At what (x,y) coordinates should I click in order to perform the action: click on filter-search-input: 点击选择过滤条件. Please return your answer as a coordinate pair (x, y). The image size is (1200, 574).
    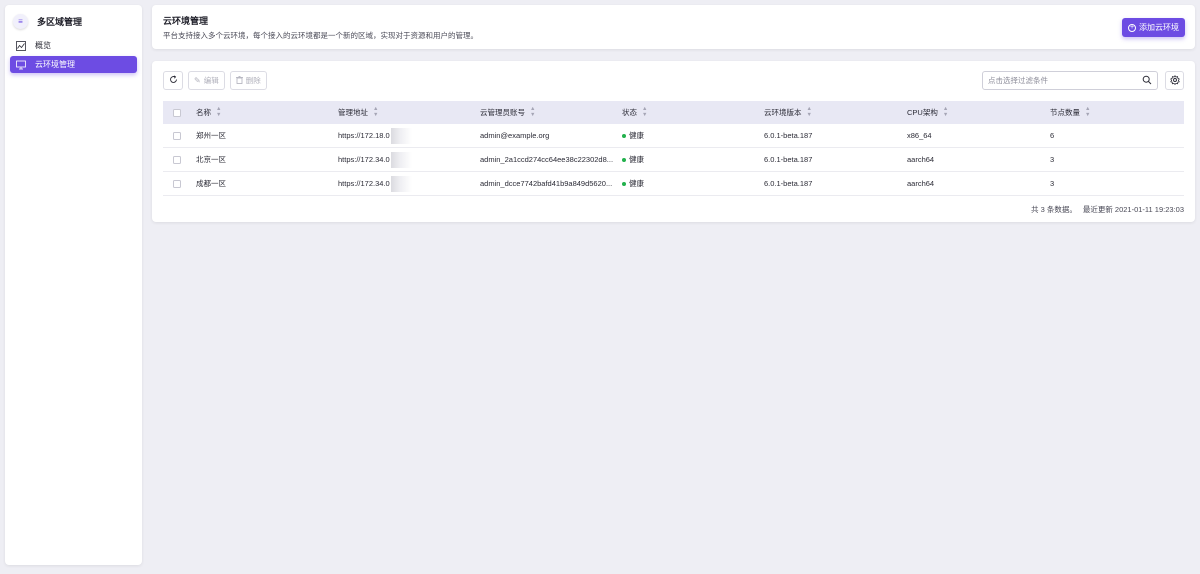
    Looking at the image, I should click on (1070, 80).